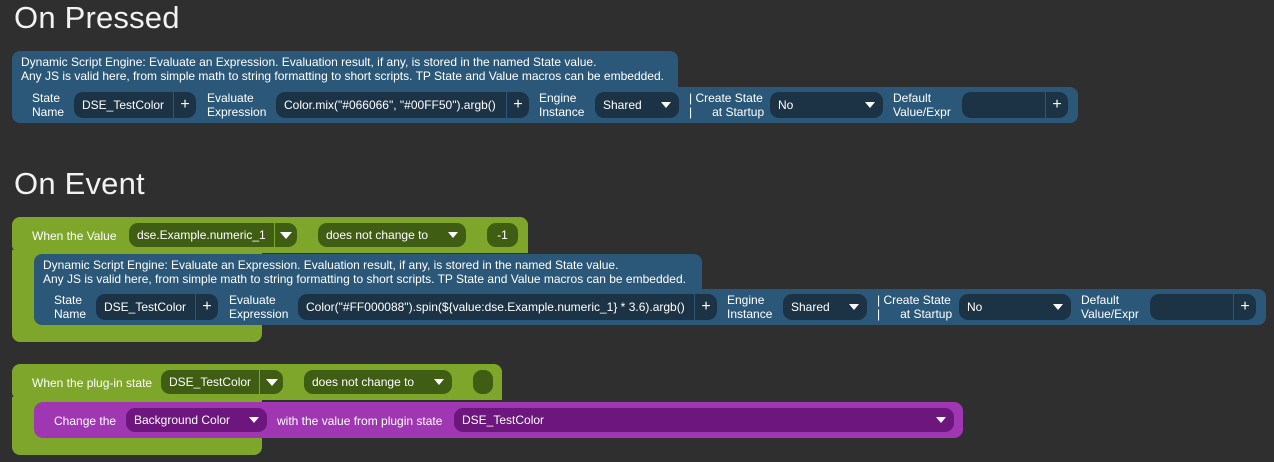  I want to click on on-event-title: On Event, so click(79, 183).